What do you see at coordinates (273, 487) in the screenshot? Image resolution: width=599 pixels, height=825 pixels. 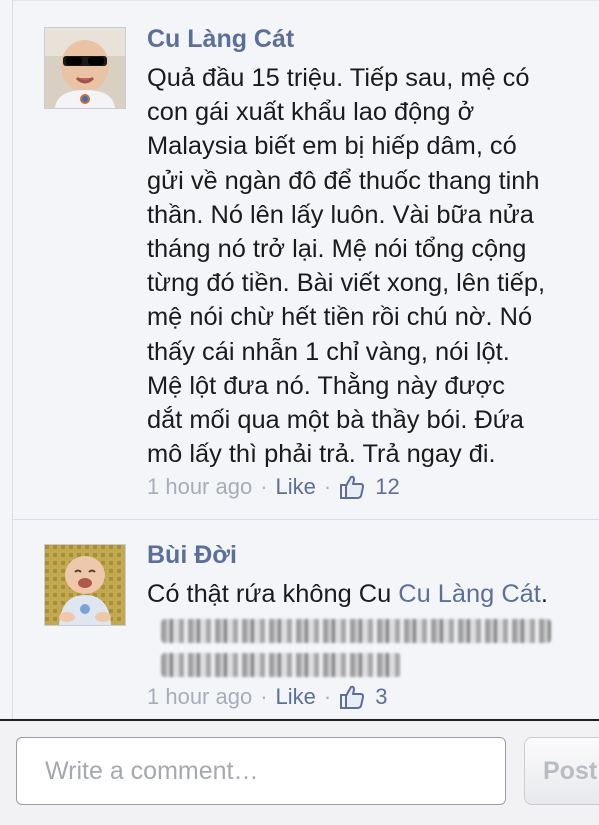 I see `comment-meta: 1 hour ago · Like · 12` at bounding box center [273, 487].